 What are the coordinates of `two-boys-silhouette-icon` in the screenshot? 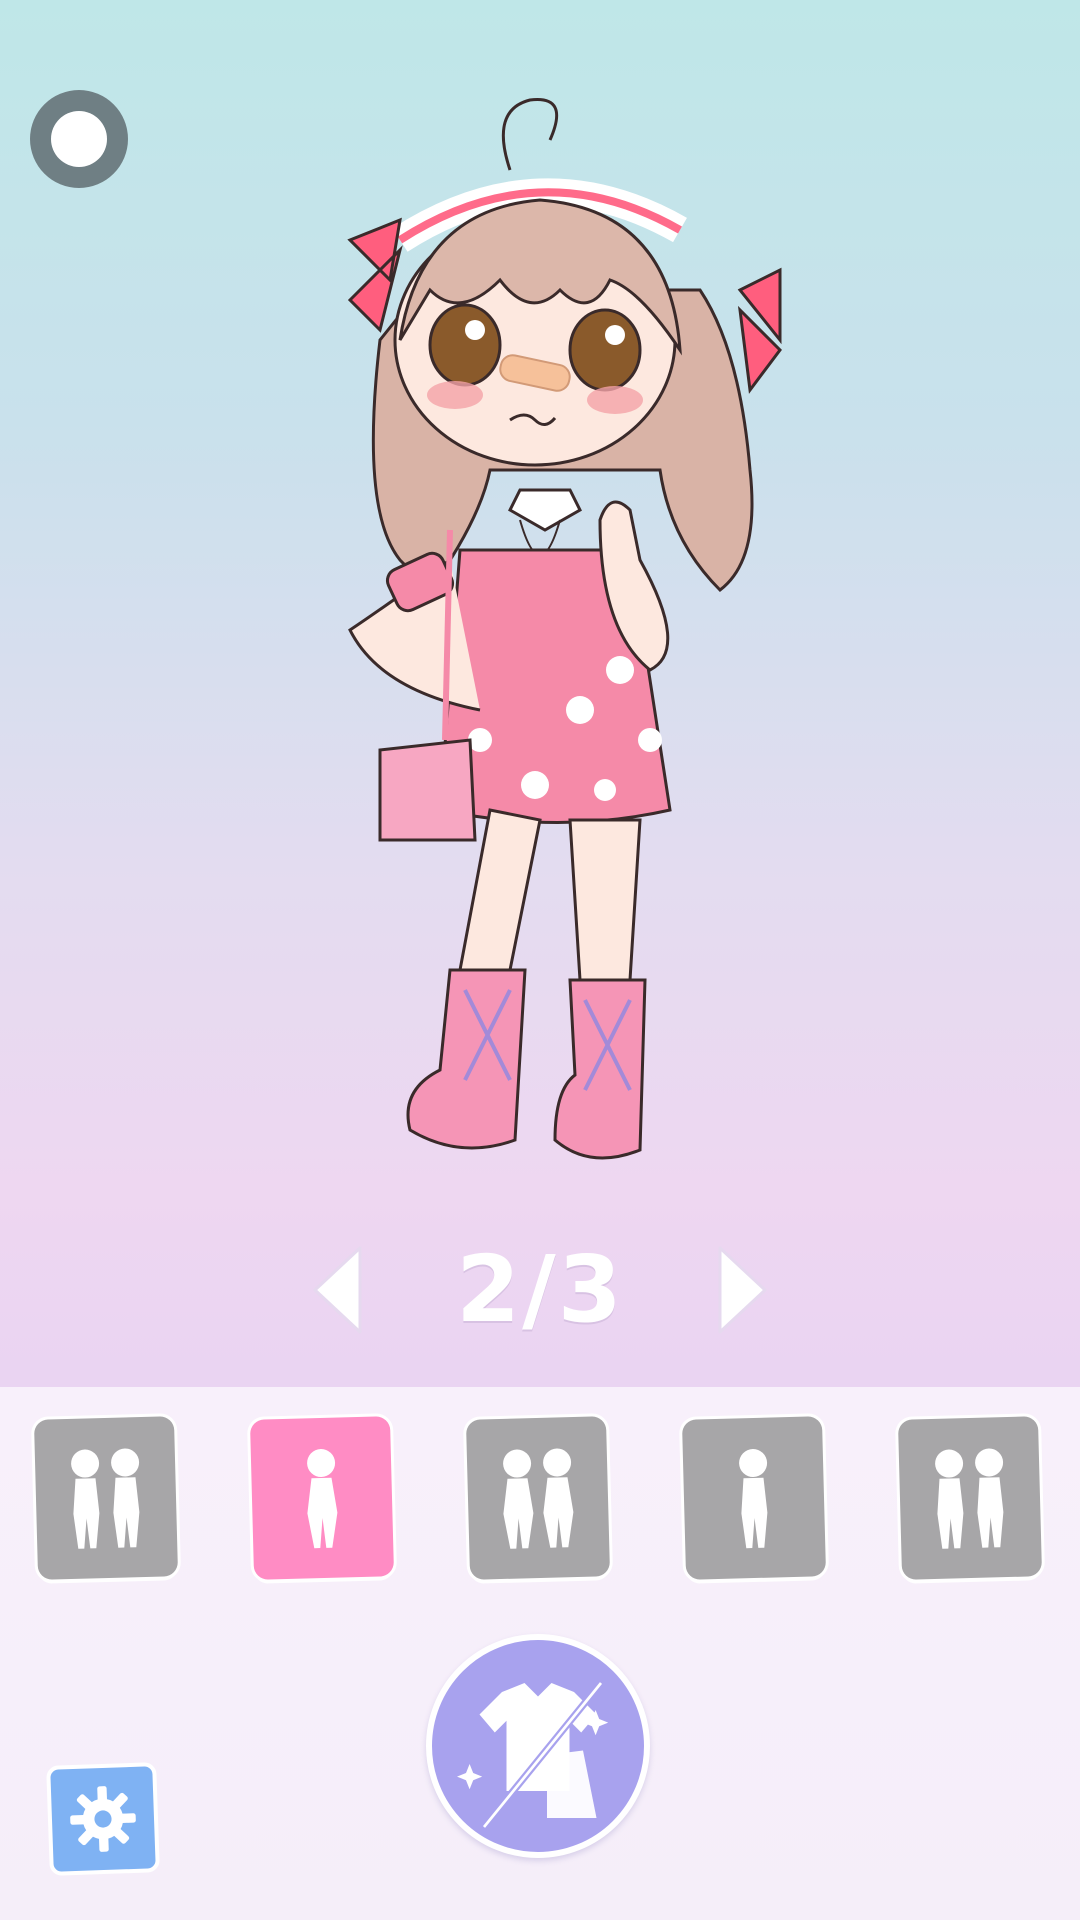 It's located at (969, 1498).